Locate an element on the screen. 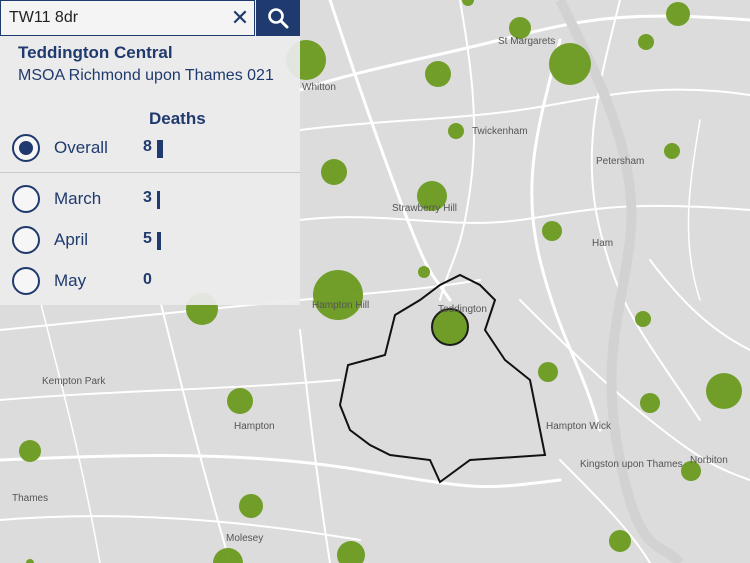 This screenshot has width=750, height=563. row-may: May 0 is located at coordinates (152, 283).